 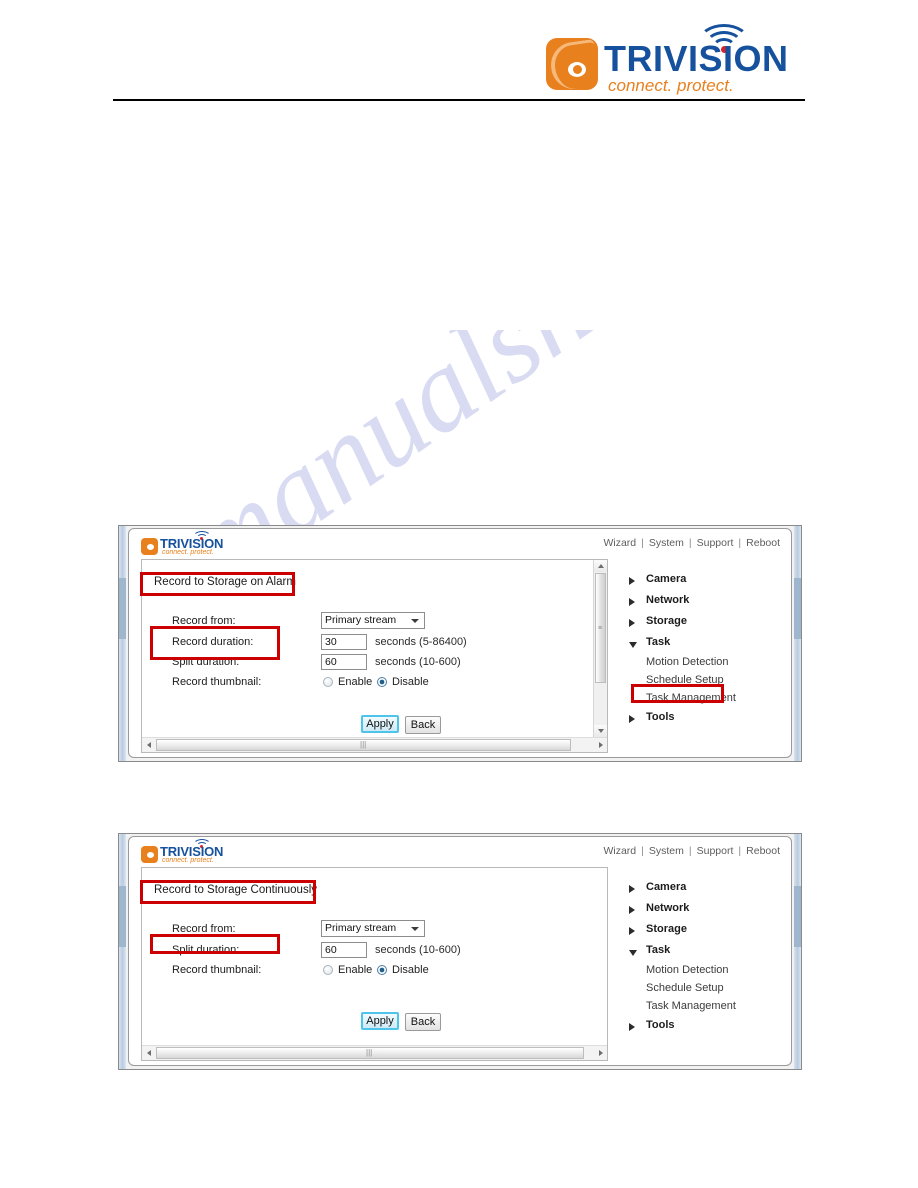 What do you see at coordinates (696, 58) in the screenshot?
I see `brand-wordmark: TRIVISION` at bounding box center [696, 58].